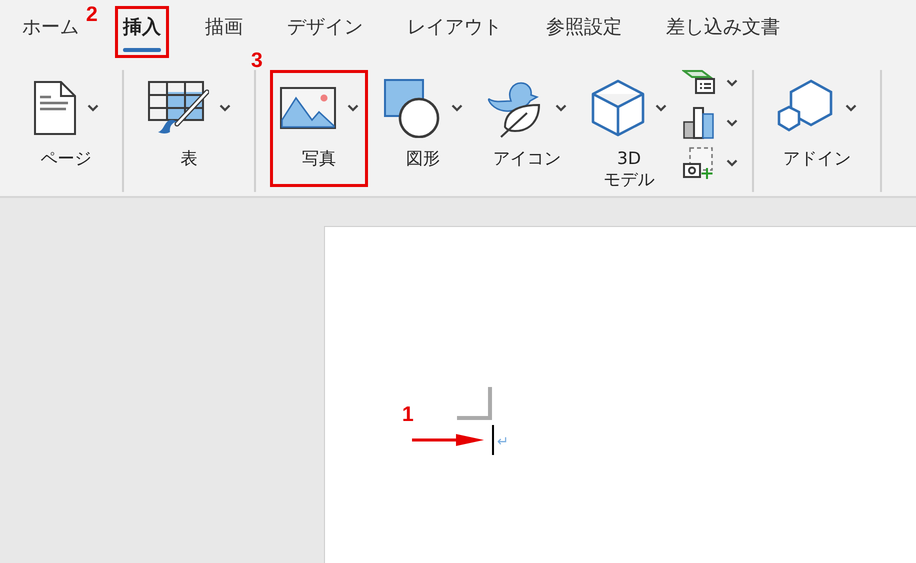 Image resolution: width=916 pixels, height=563 pixels. What do you see at coordinates (257, 61) in the screenshot?
I see `step-number: 3` at bounding box center [257, 61].